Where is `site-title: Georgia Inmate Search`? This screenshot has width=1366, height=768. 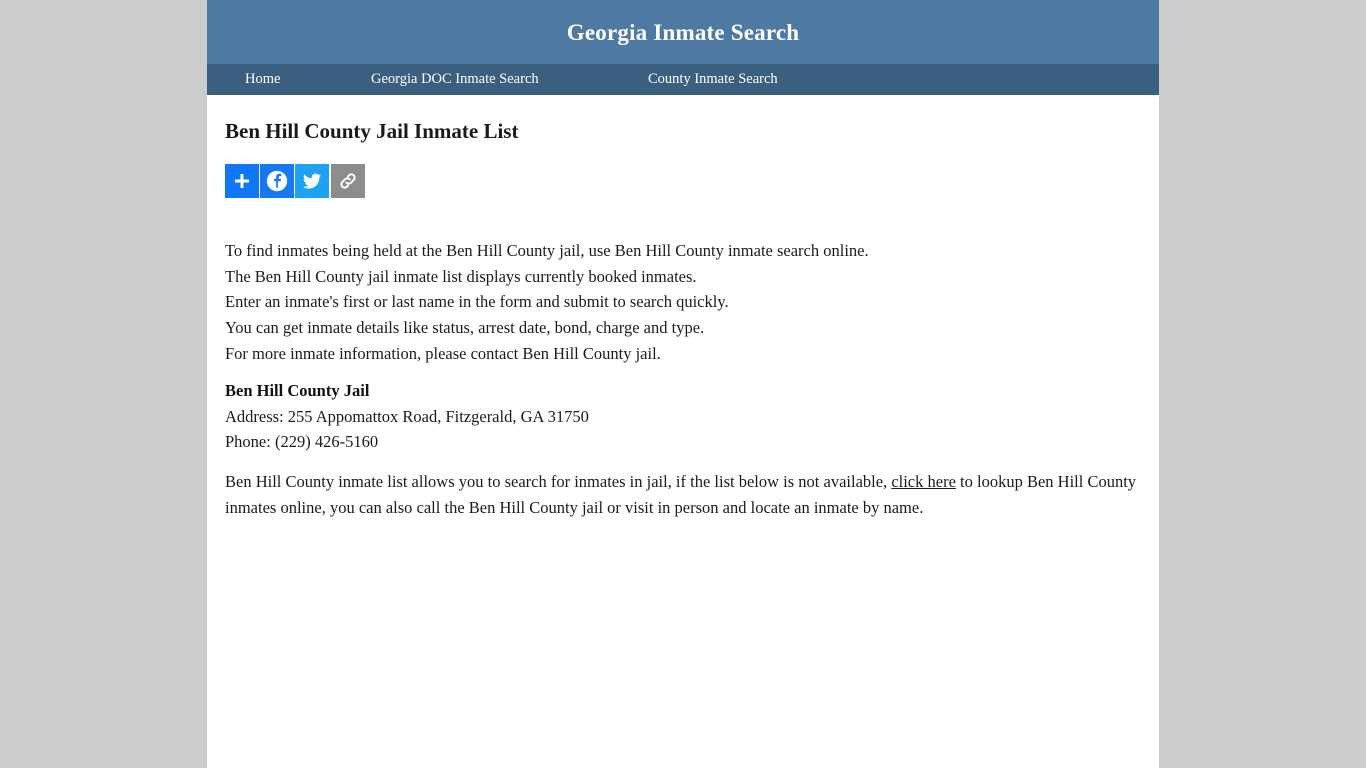
site-title: Georgia Inmate Search is located at coordinates (683, 32).